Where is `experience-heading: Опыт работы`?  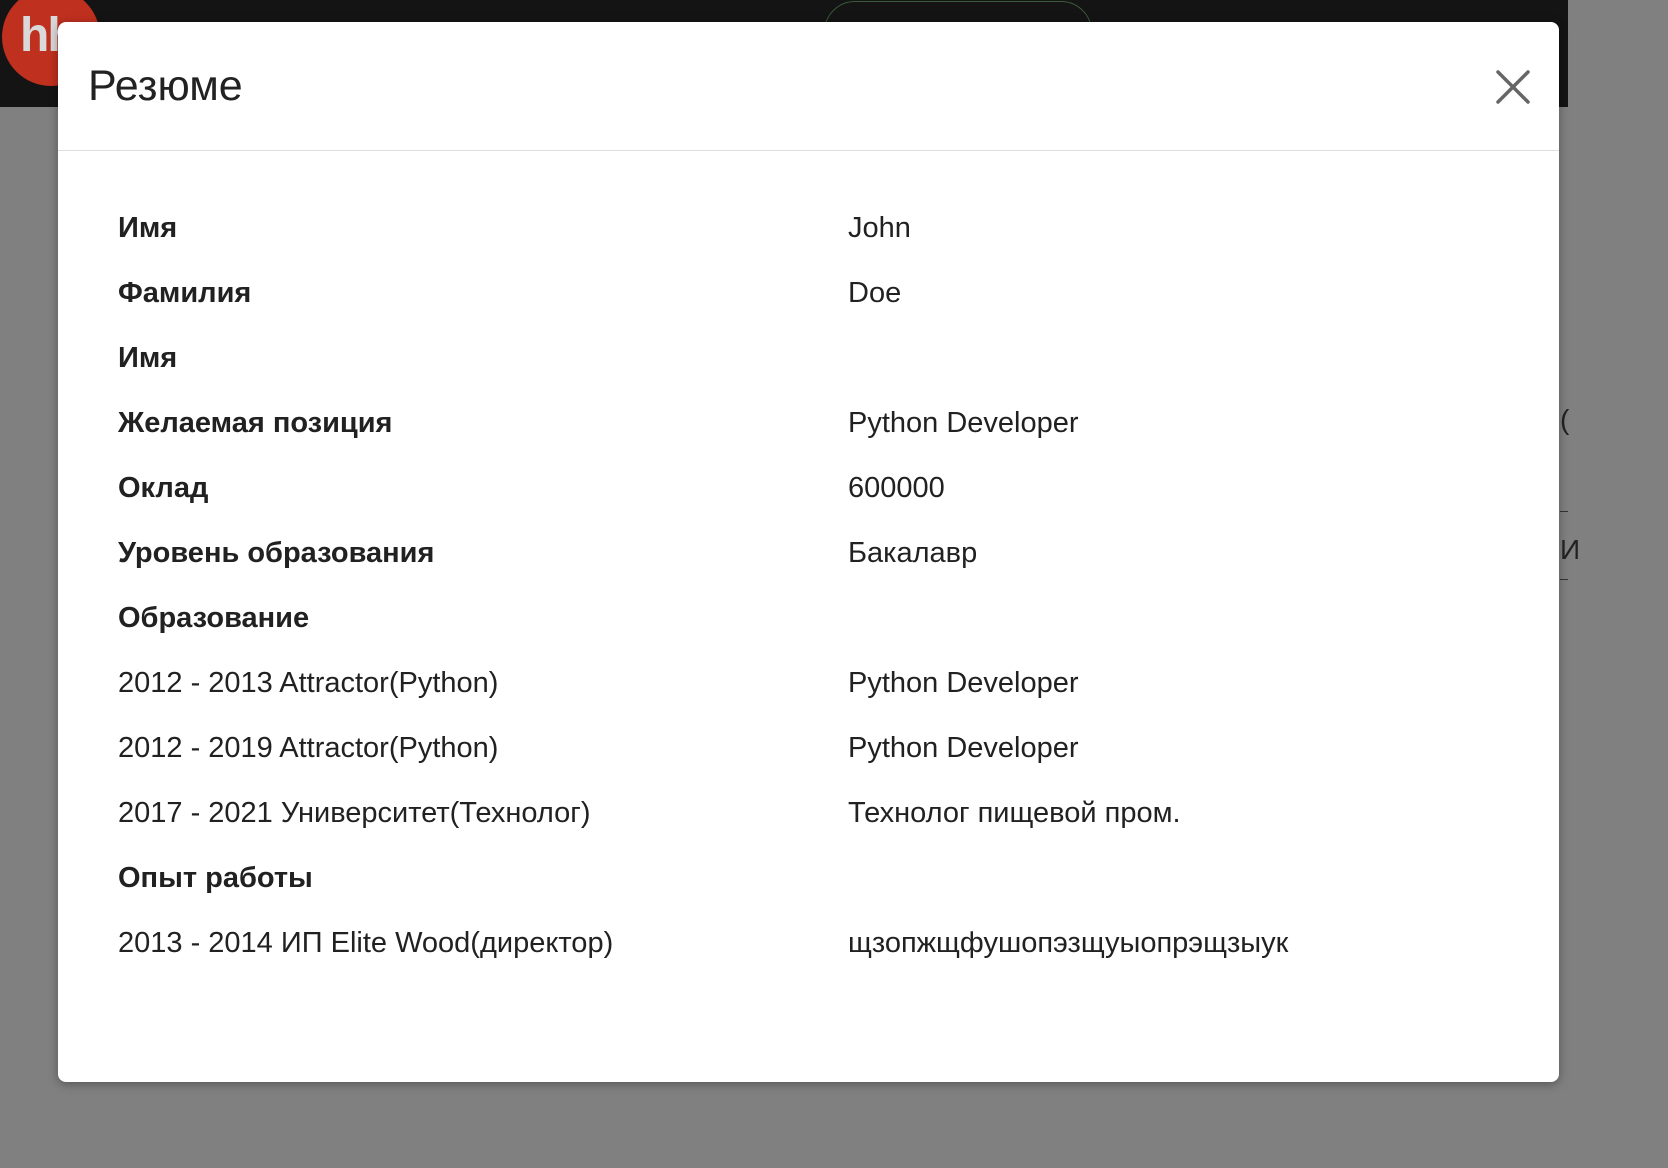
experience-heading: Опыт работы is located at coordinates (215, 878).